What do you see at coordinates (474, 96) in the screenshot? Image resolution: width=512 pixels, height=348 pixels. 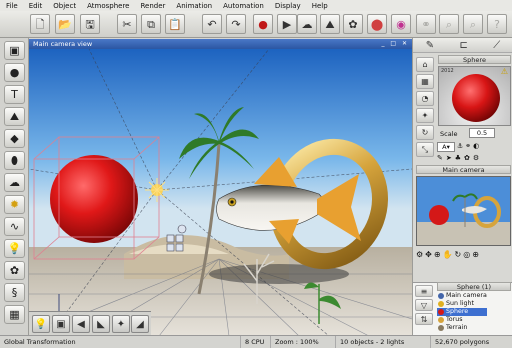 I see `material-preview: 2012 ⚠` at bounding box center [474, 96].